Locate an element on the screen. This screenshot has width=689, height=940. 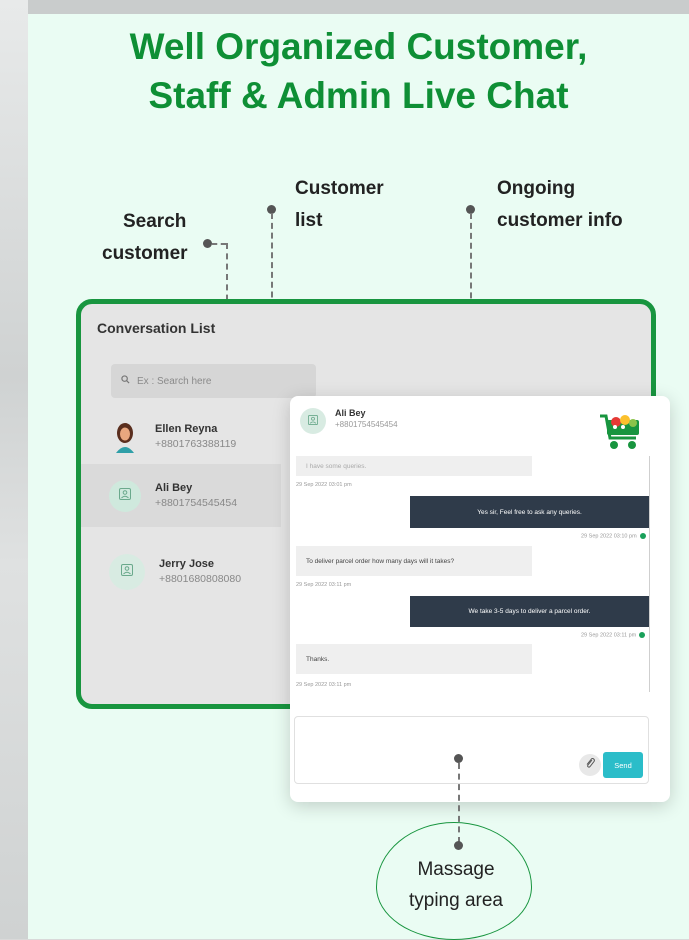
background-left is located at coordinates (14, 469).